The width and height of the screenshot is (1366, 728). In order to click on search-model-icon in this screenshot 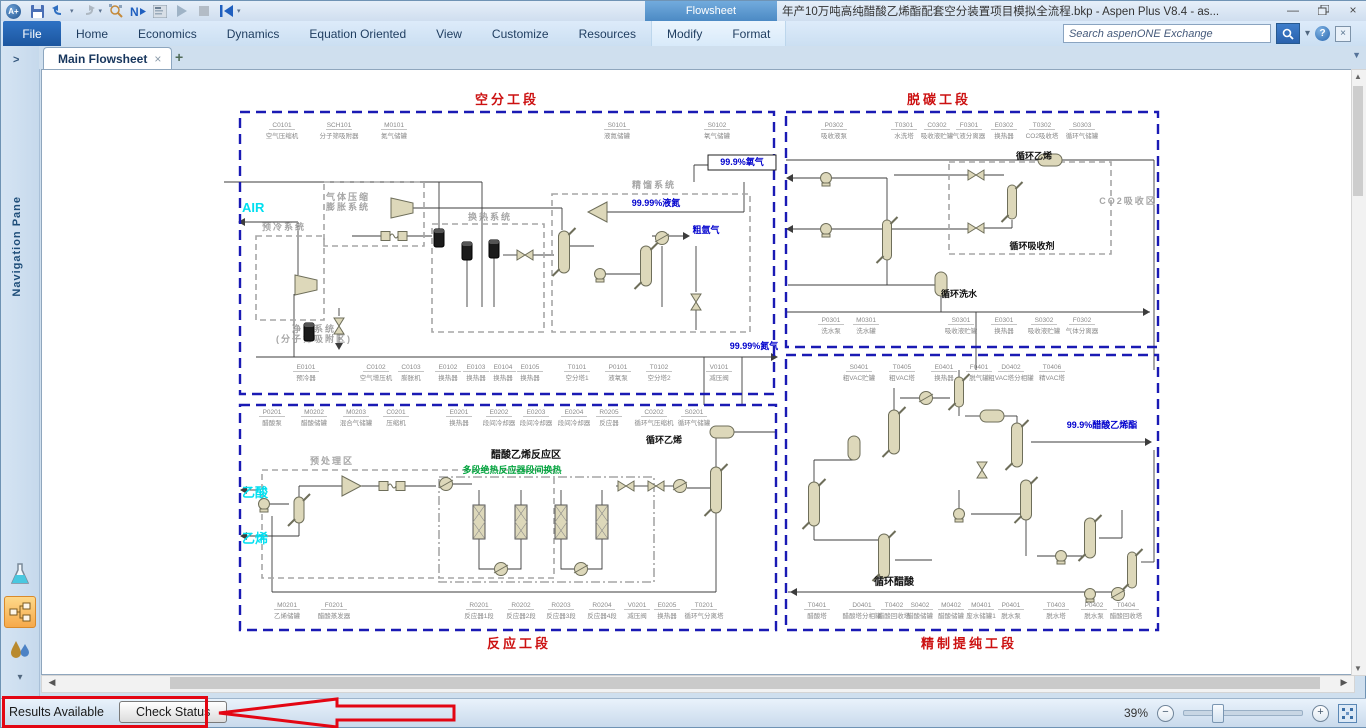, I will do `click(116, 11)`.